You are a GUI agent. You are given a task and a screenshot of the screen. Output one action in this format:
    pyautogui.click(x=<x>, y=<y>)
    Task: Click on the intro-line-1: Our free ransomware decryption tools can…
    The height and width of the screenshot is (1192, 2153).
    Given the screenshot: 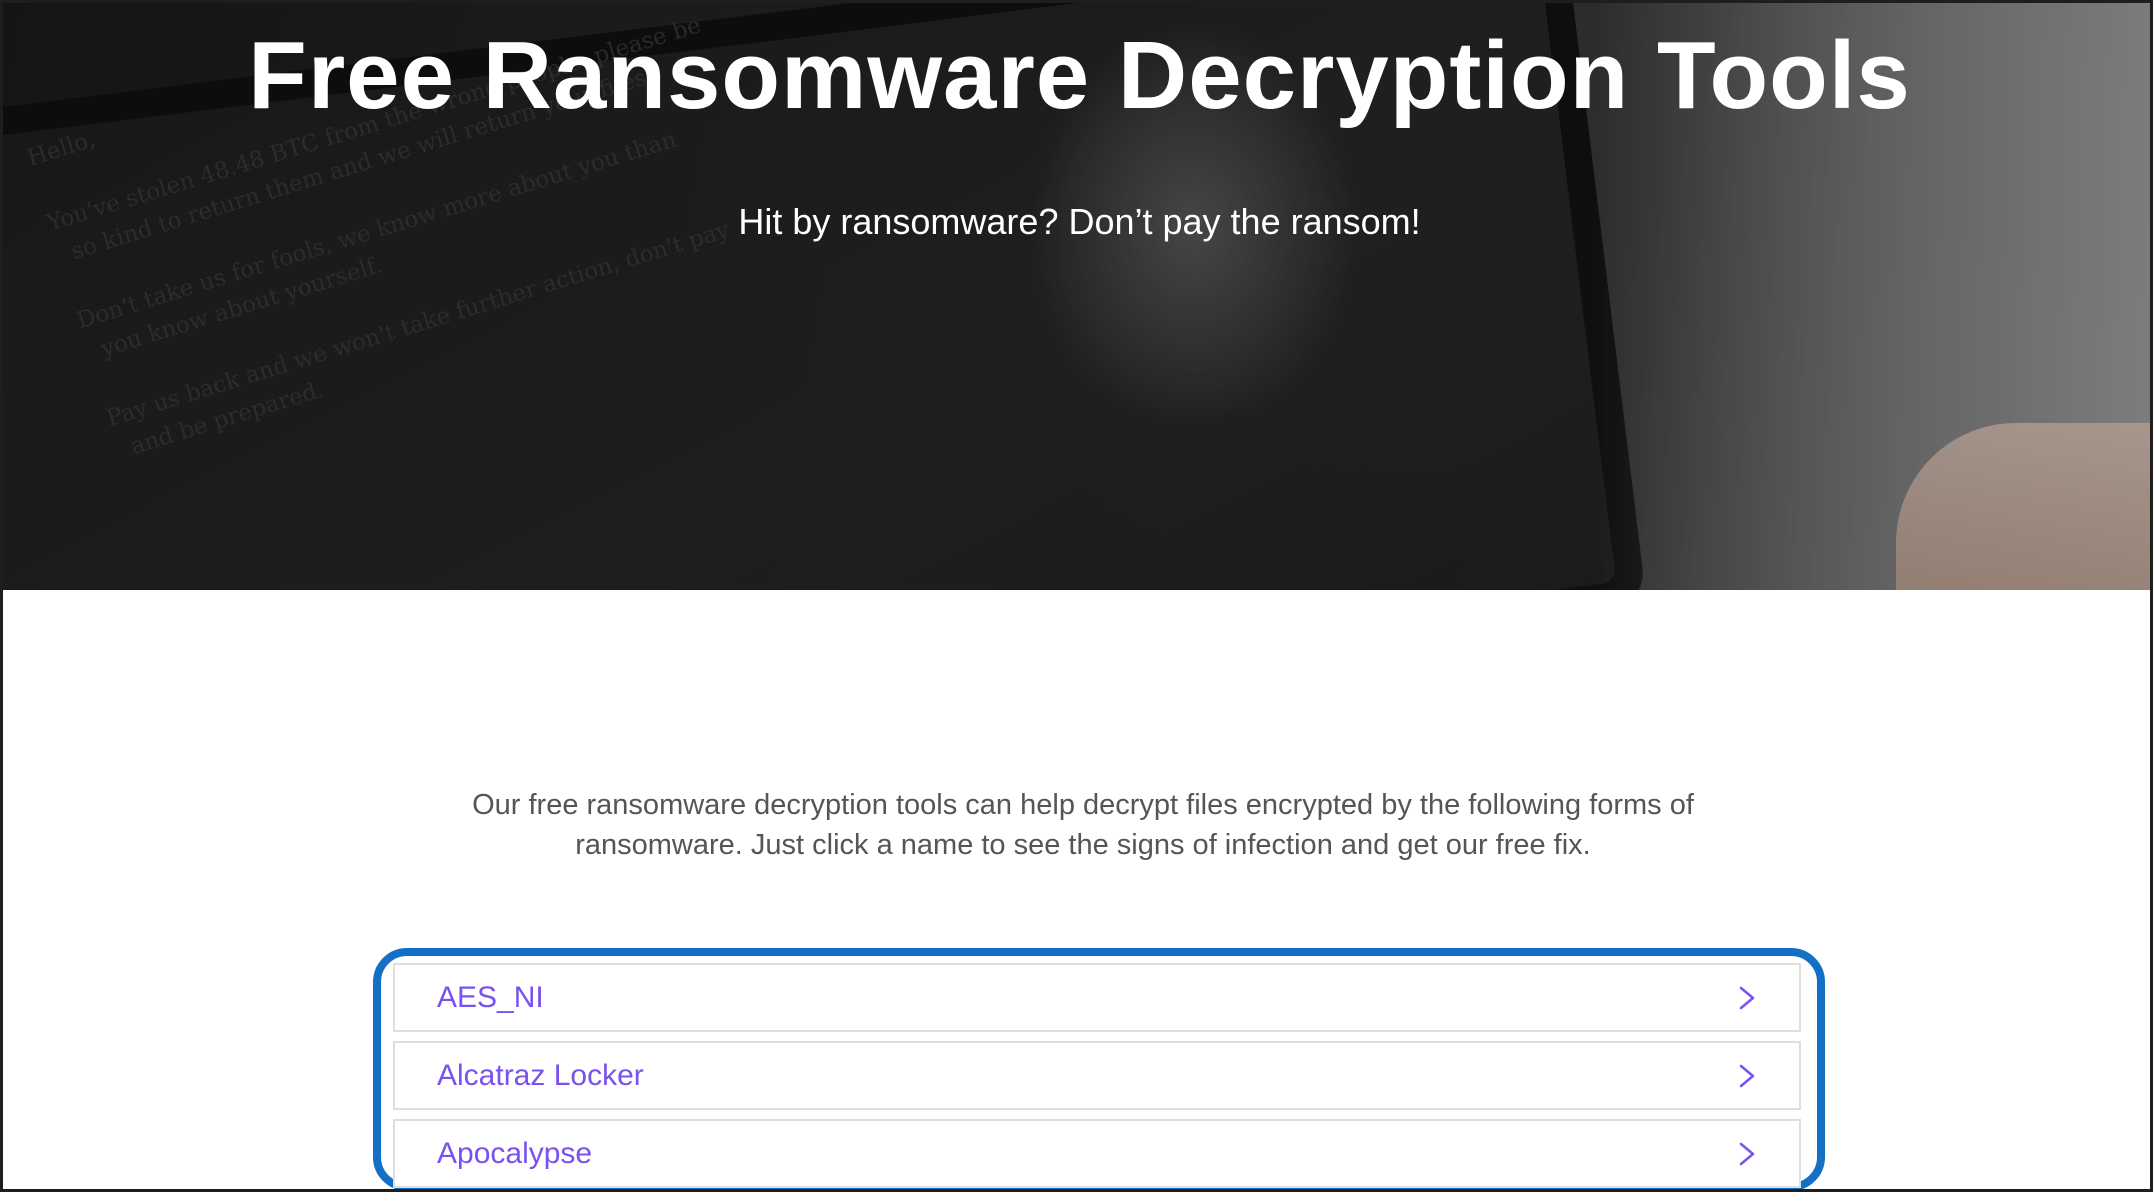 What is the action you would take?
    pyautogui.click(x=1083, y=805)
    